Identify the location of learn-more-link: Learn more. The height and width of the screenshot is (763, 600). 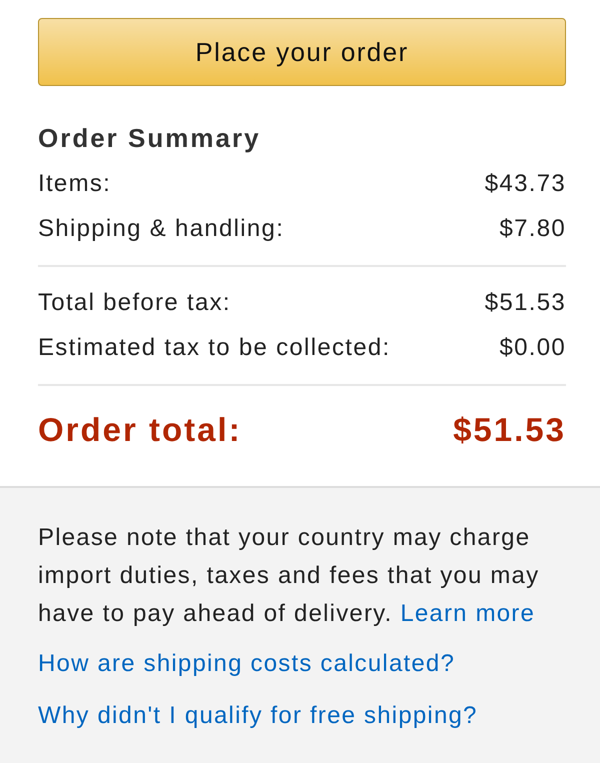
(468, 613).